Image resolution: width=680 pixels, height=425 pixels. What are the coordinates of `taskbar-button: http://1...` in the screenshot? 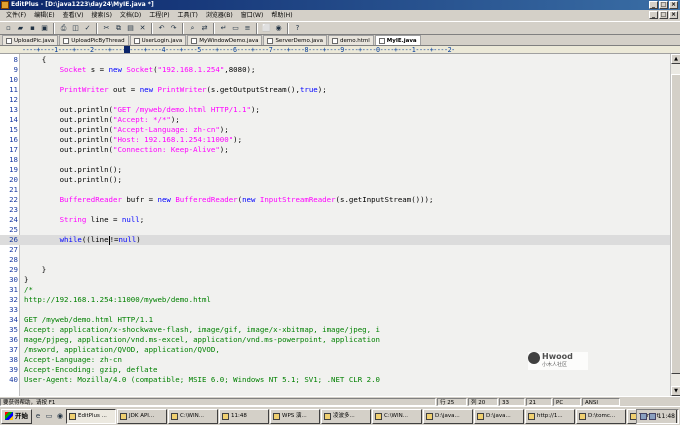 It's located at (550, 416).